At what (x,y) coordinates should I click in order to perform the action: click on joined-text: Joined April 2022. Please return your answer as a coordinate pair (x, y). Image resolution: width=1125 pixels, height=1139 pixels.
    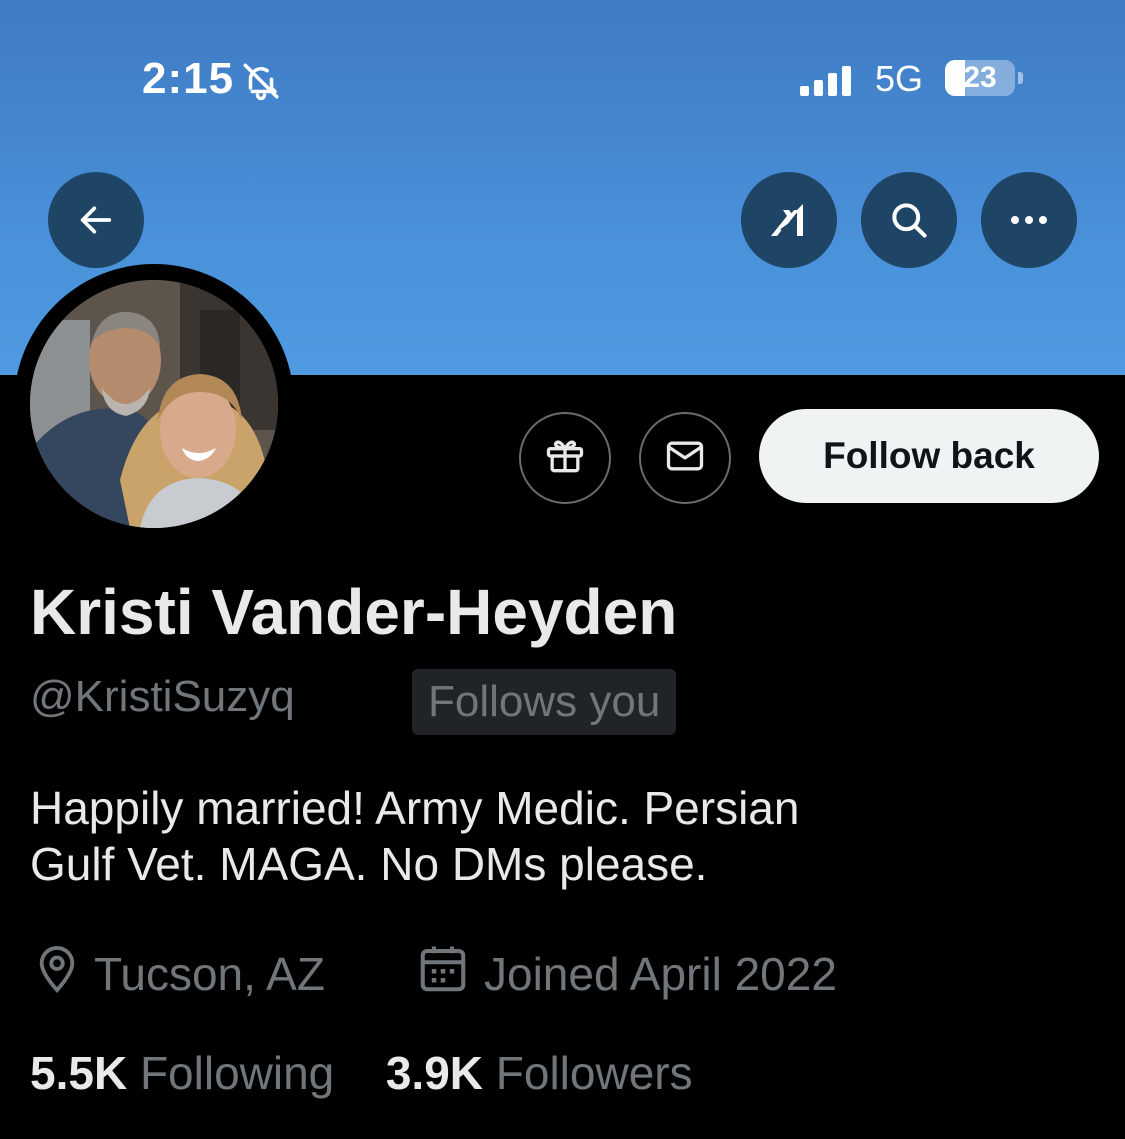
    Looking at the image, I should click on (660, 974).